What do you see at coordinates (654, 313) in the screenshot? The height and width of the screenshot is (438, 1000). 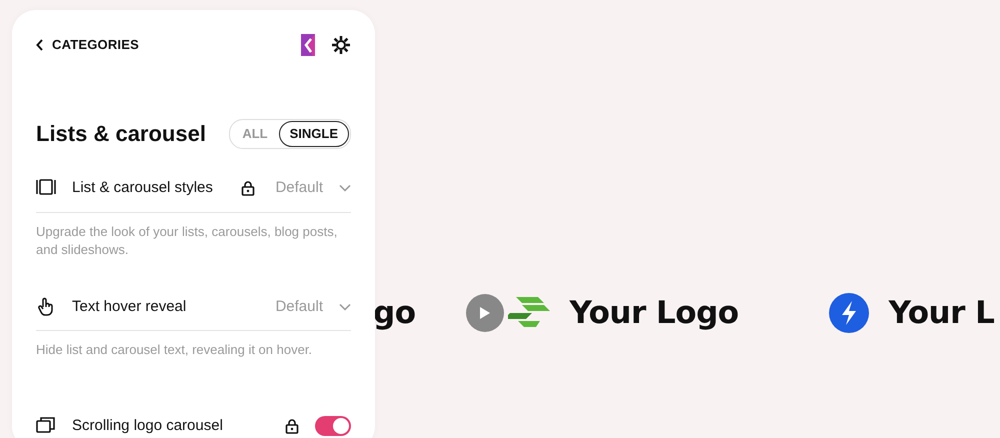 I see `logo-text: Your Logo` at bounding box center [654, 313].